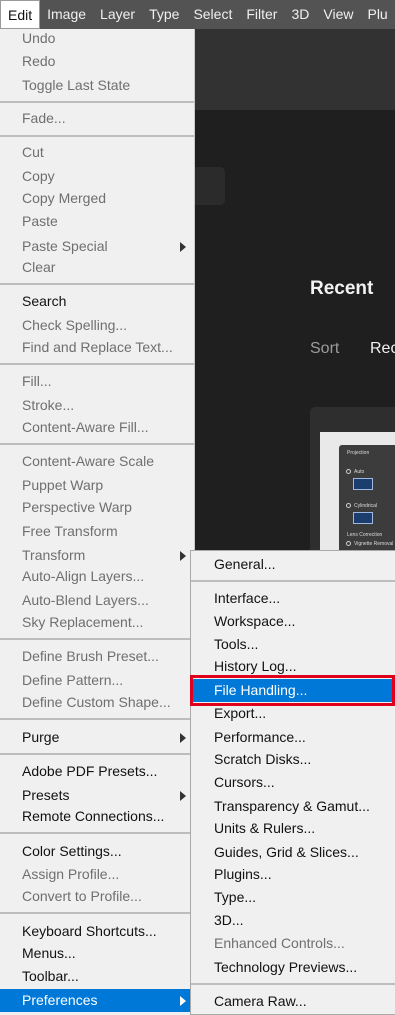 This screenshot has height=1015, width=395. What do you see at coordinates (97, 85) in the screenshot?
I see `menu-item-toggle-last-state: Toggle Last State` at bounding box center [97, 85].